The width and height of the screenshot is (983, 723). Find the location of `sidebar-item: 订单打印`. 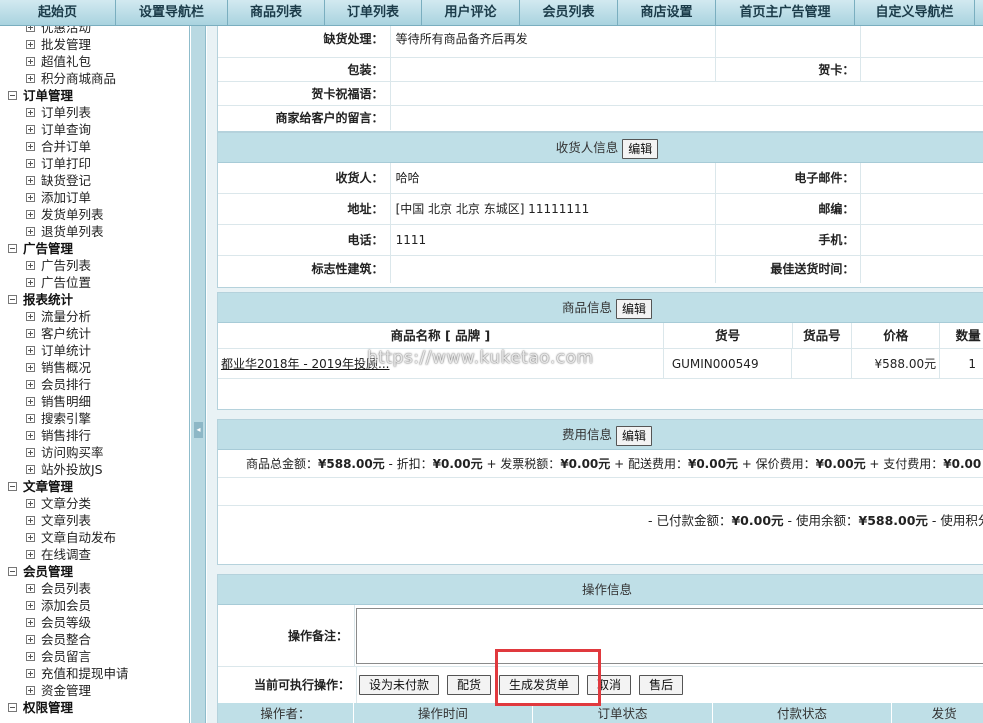

sidebar-item: 订单打印 is located at coordinates (94, 163).